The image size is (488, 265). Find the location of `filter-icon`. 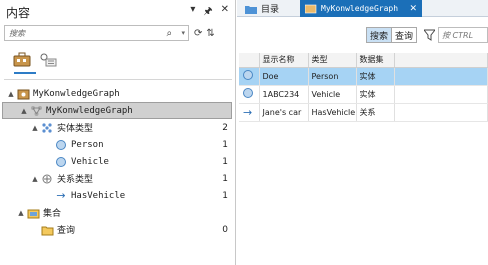

filter-icon is located at coordinates (429, 35).